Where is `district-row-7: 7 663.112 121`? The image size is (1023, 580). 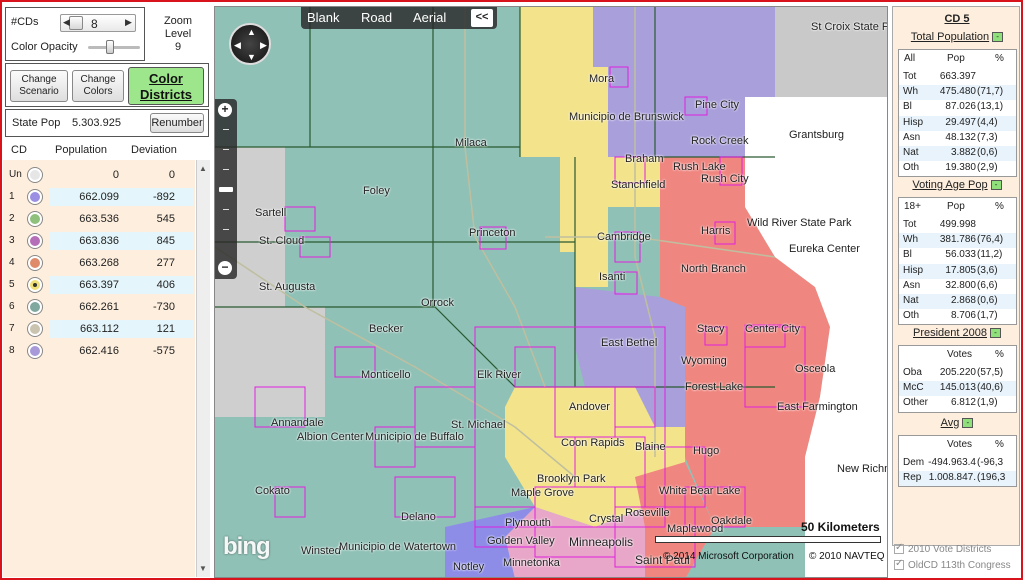
district-row-7: 7 663.112 121 is located at coordinates (99, 329).